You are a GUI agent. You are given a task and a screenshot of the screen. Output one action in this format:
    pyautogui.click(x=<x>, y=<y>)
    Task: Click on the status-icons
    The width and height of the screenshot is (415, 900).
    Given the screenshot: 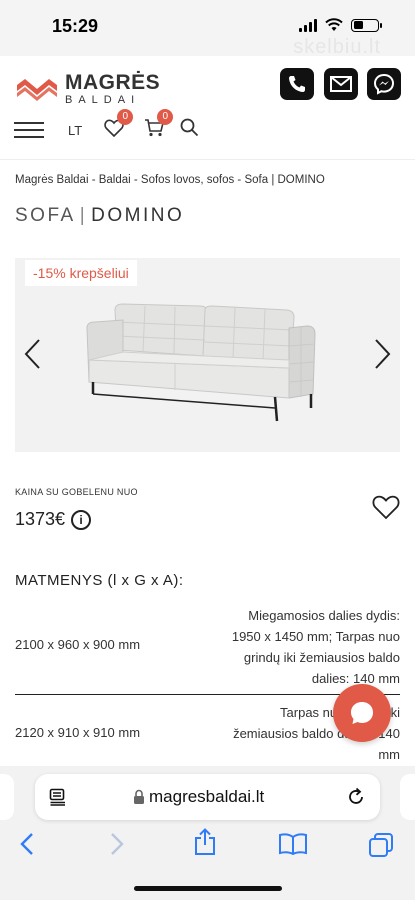 What is the action you would take?
    pyautogui.click(x=340, y=25)
    